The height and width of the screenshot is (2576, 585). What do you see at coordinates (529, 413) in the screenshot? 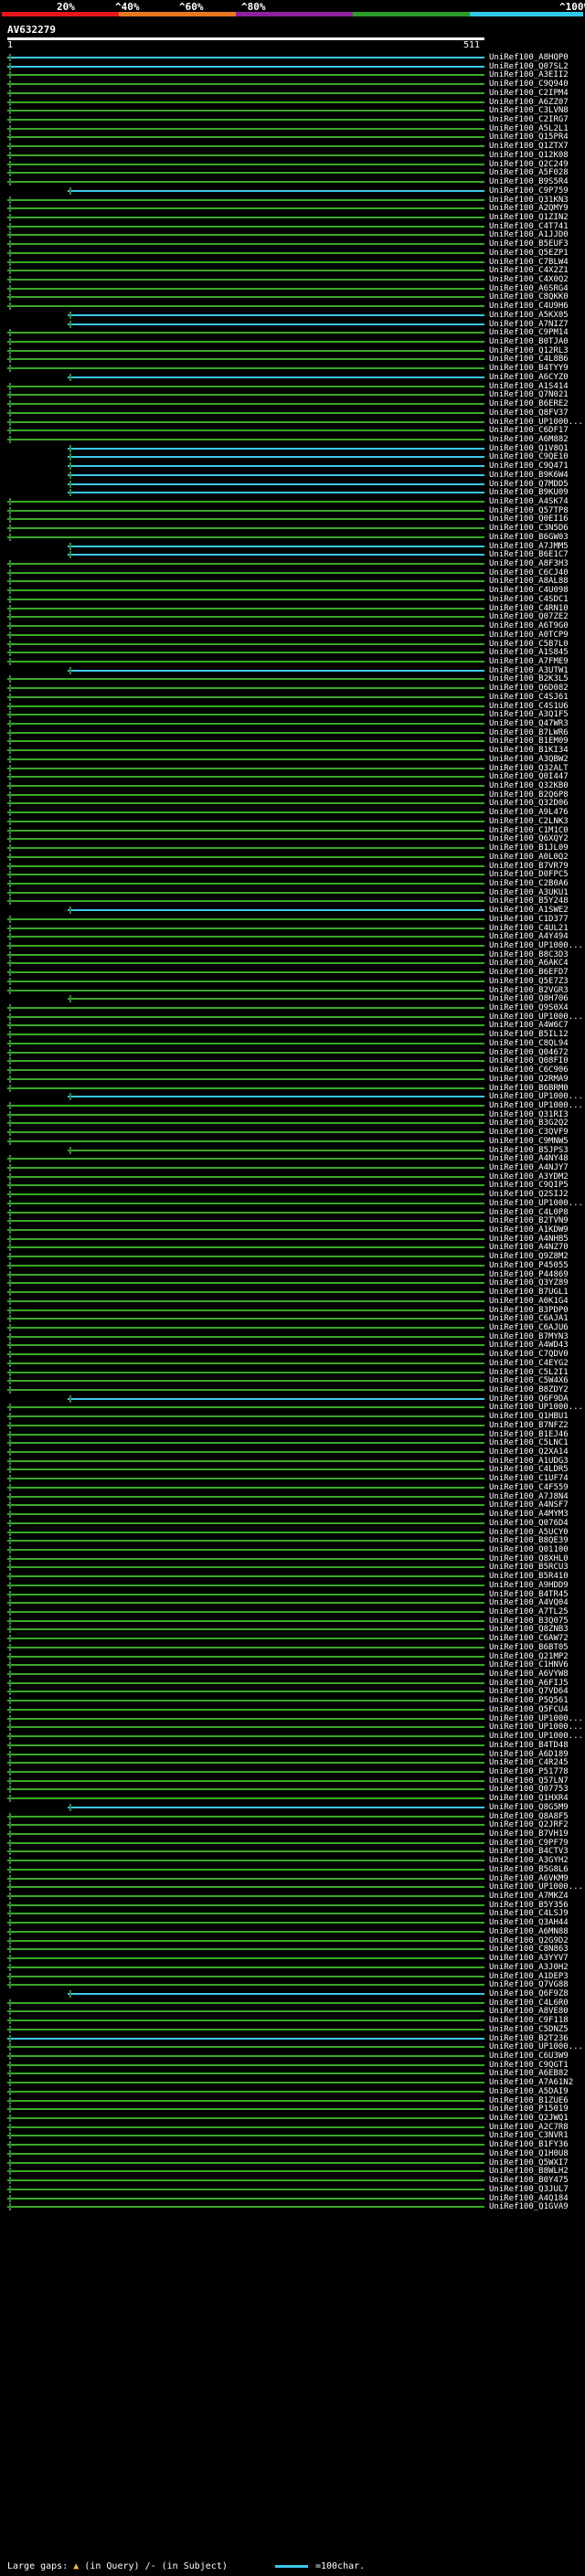
I see `hit-label-link: UniRef100_Q8FV37` at bounding box center [529, 413].